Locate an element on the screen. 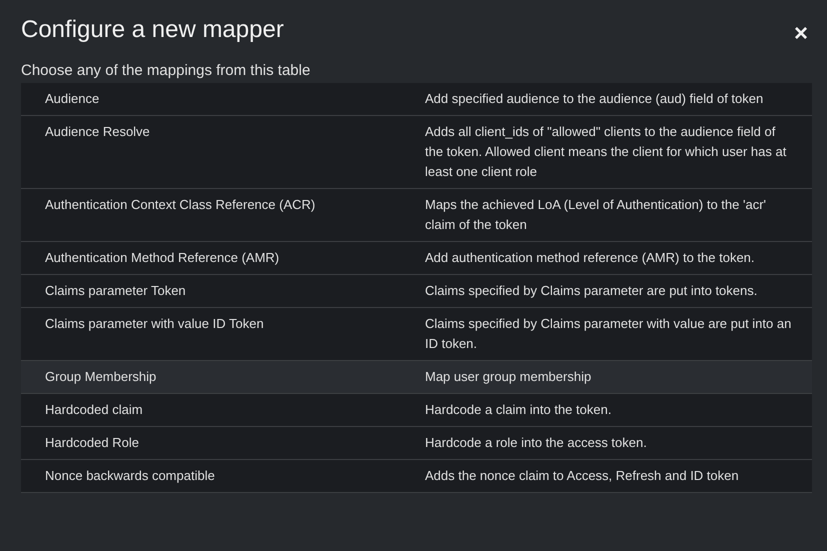  mapper-name: Claims parameter Token is located at coordinates (116, 291).